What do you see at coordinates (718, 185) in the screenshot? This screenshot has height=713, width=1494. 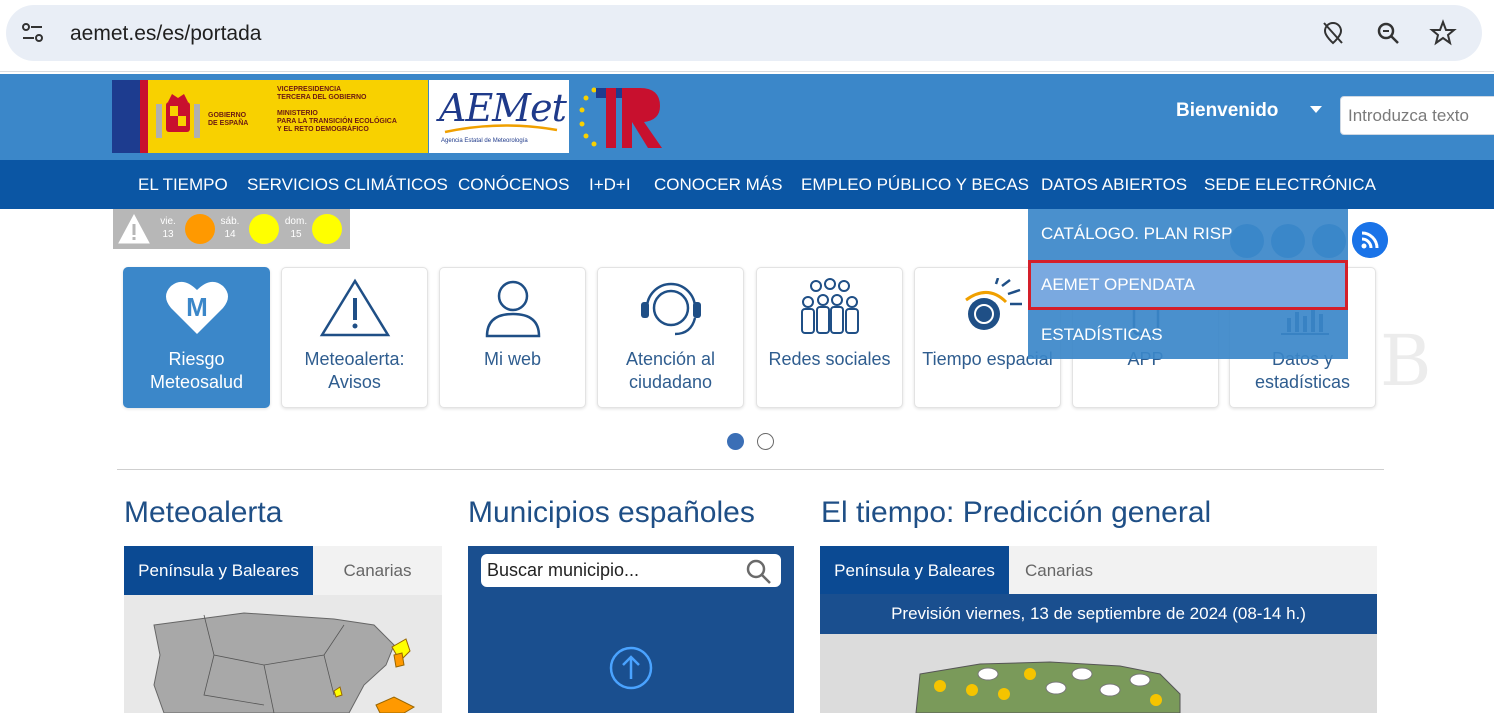 I see `nav-conocer-mas: CONOCER MÁS` at bounding box center [718, 185].